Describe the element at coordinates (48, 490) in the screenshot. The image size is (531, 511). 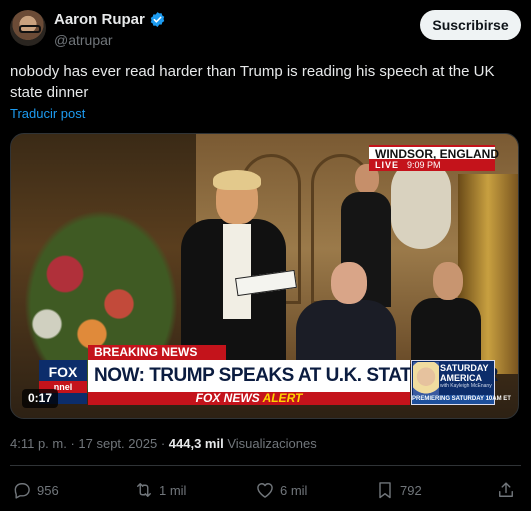
I see `reply-count: 956` at that location.